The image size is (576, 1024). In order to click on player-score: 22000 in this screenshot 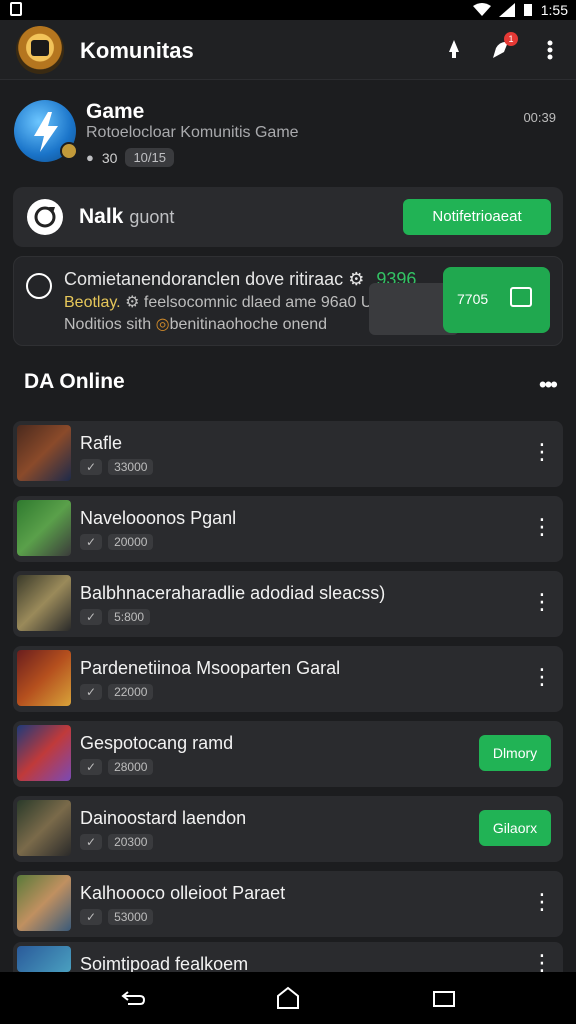, I will do `click(131, 692)`.